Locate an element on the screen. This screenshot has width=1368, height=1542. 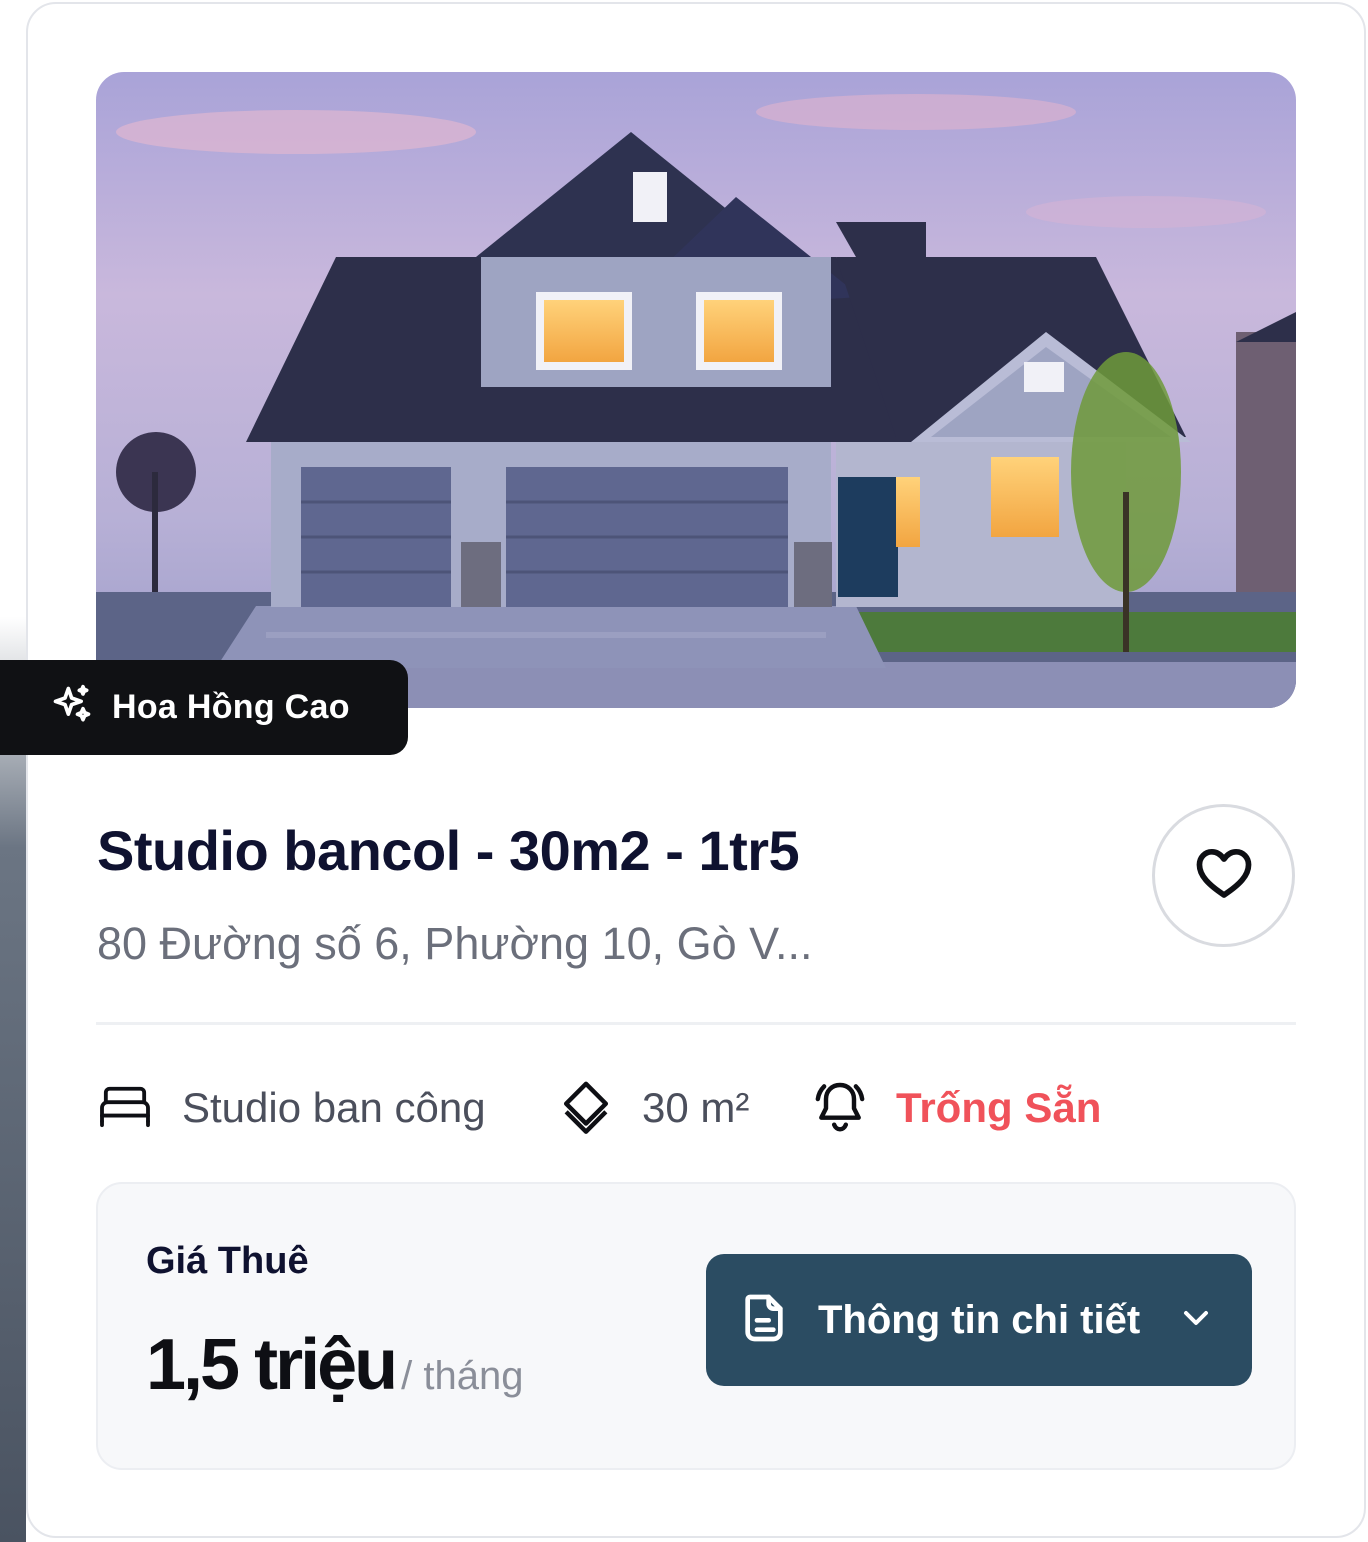
feature-room-type: Studio ban công is located at coordinates (291, 1108).